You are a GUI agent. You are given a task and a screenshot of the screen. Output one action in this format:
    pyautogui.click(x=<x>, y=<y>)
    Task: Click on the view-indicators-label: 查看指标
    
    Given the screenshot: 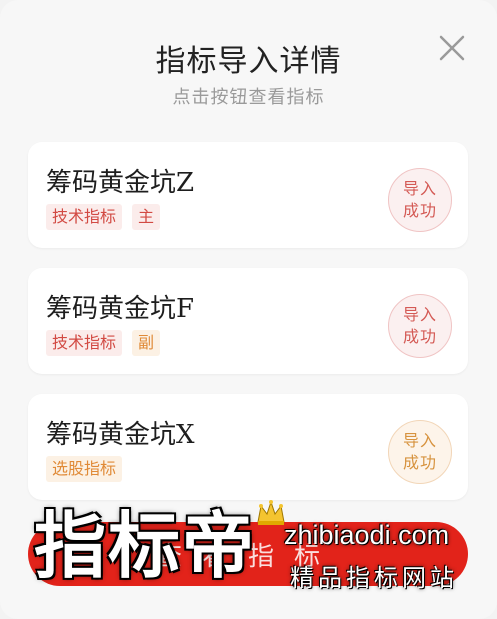 What is the action you would take?
    pyautogui.click(x=247, y=556)
    